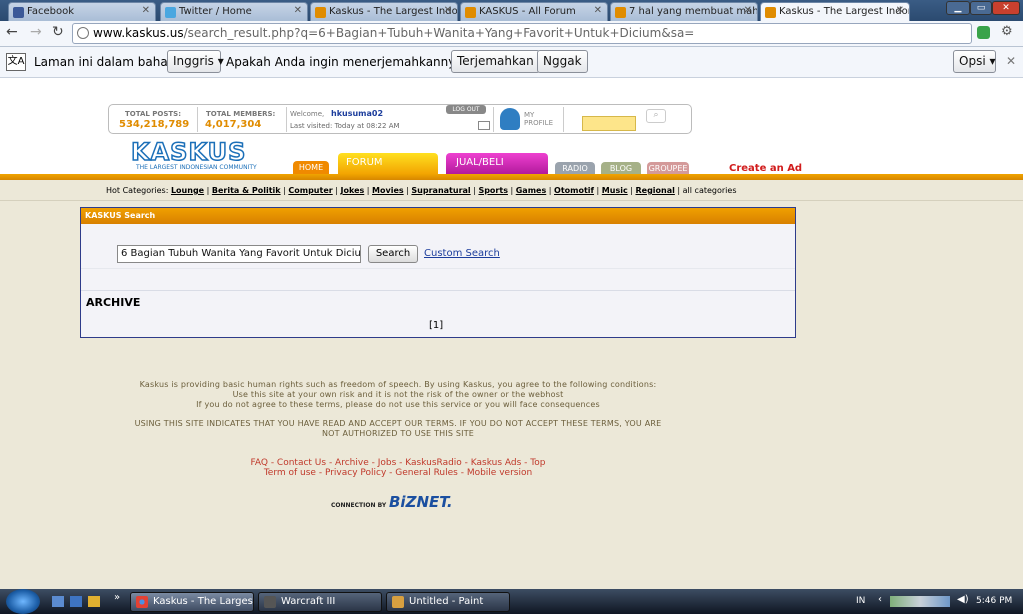 The height and width of the screenshot is (614, 1023). I want to click on tab-kaskus-forum: KASKUS - All Forum ✕, so click(534, 11).